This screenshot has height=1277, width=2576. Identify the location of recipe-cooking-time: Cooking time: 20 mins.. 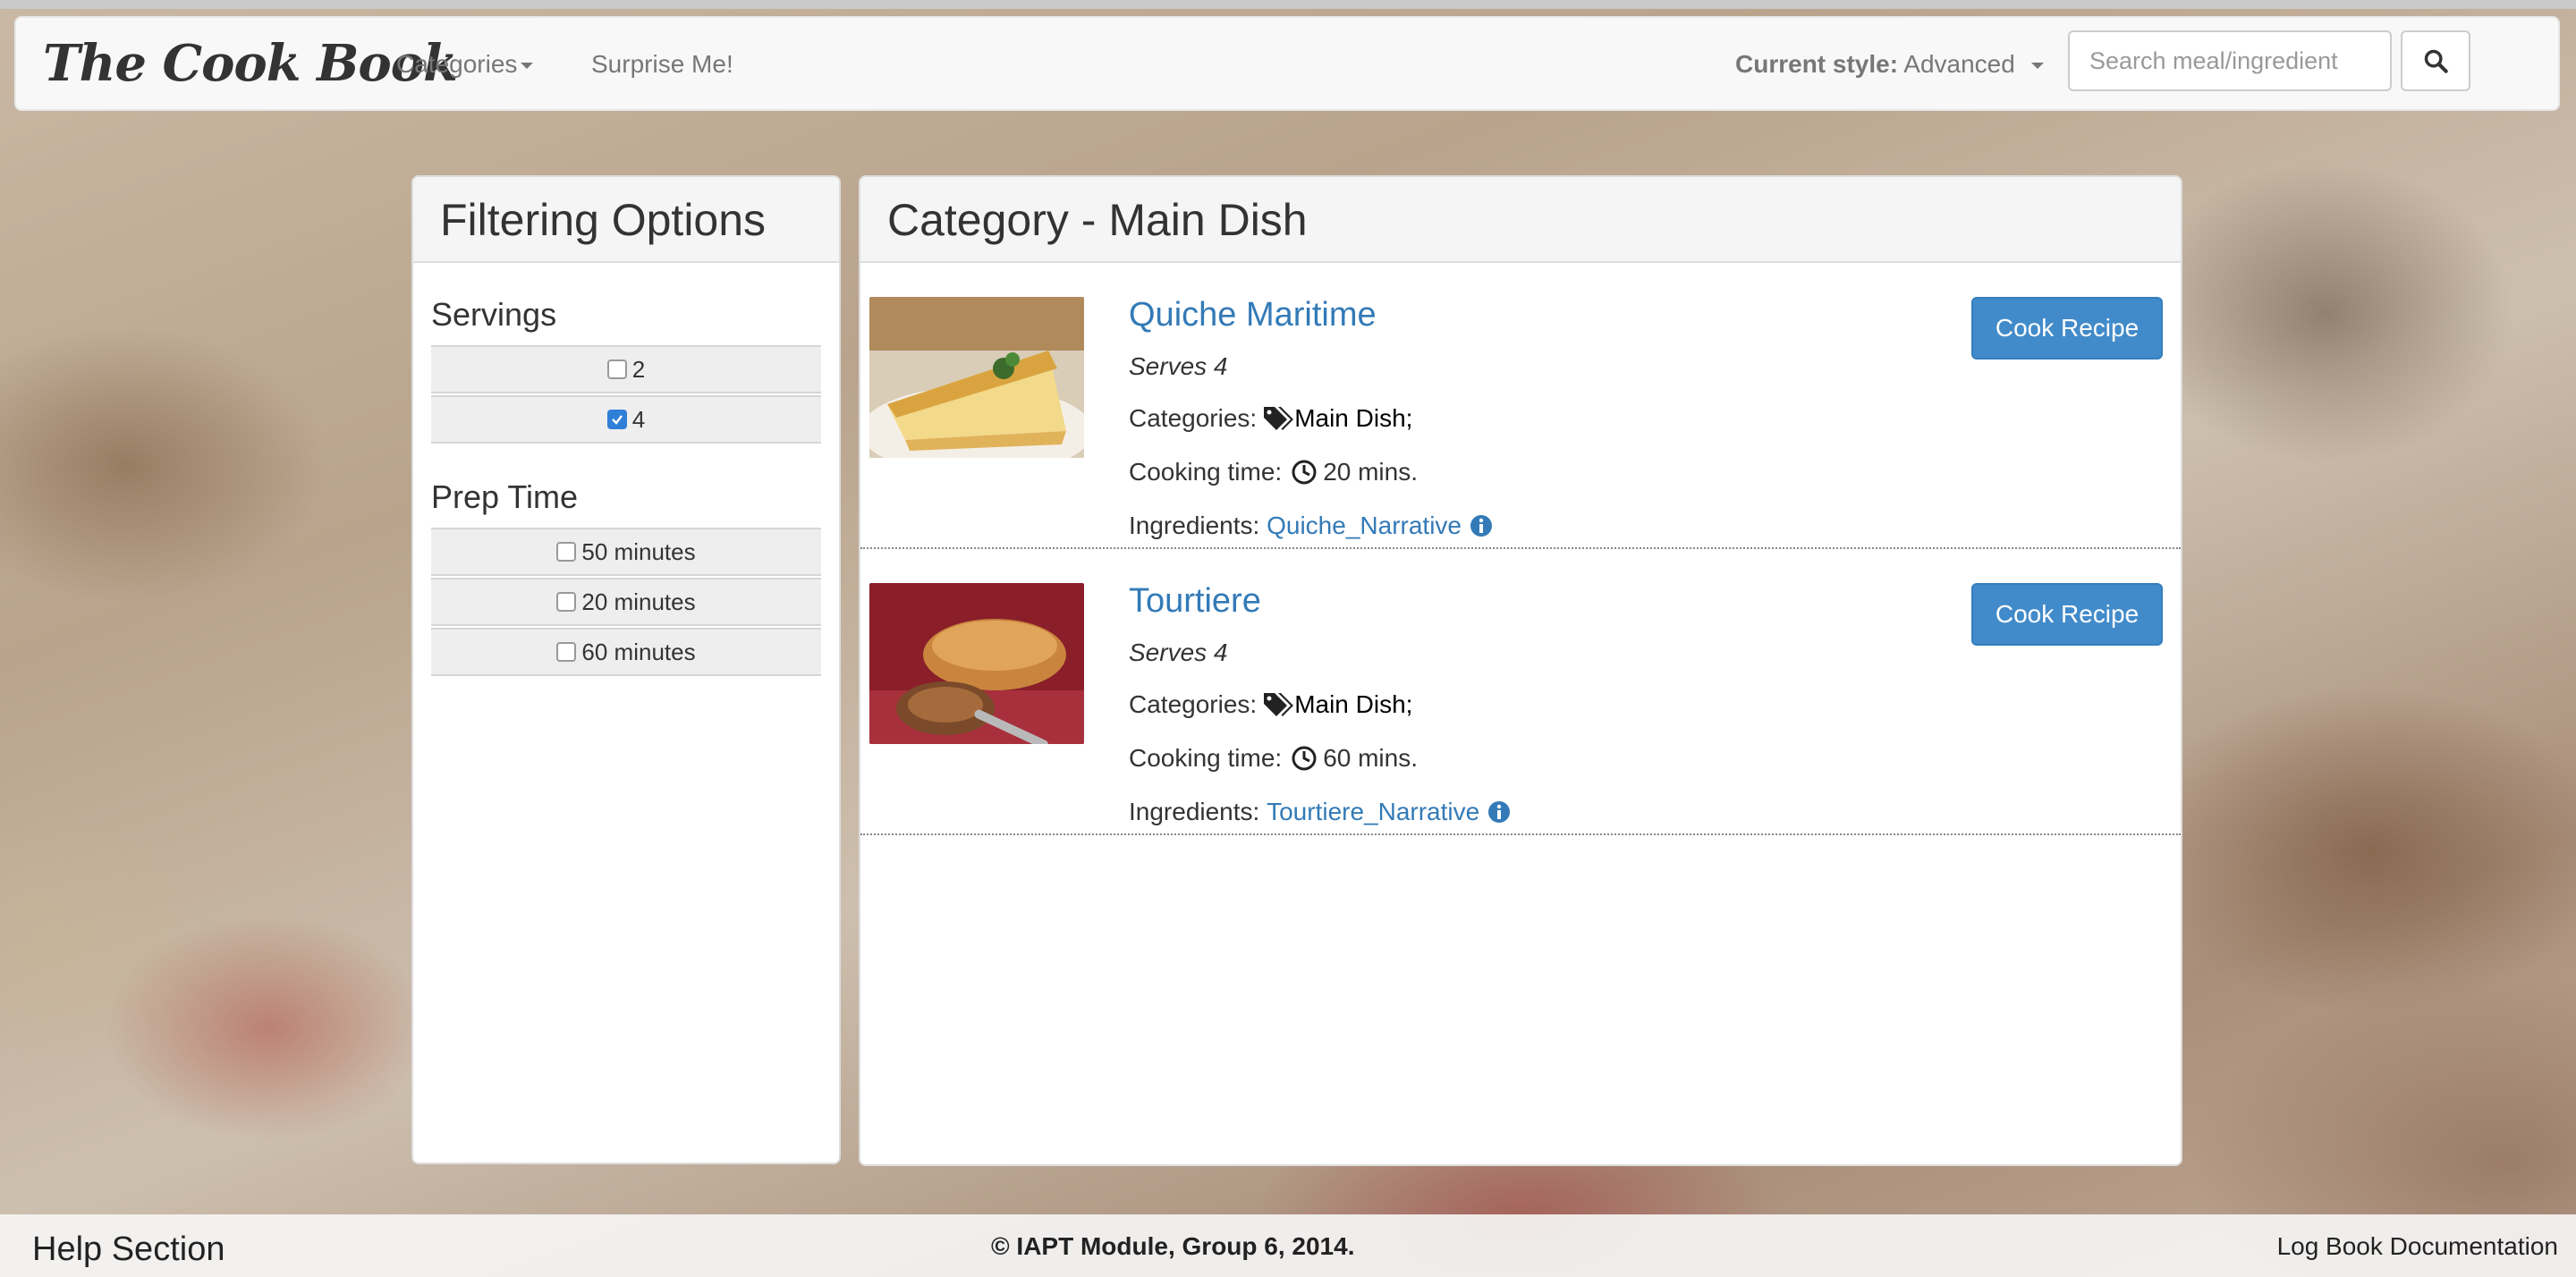
(1273, 472).